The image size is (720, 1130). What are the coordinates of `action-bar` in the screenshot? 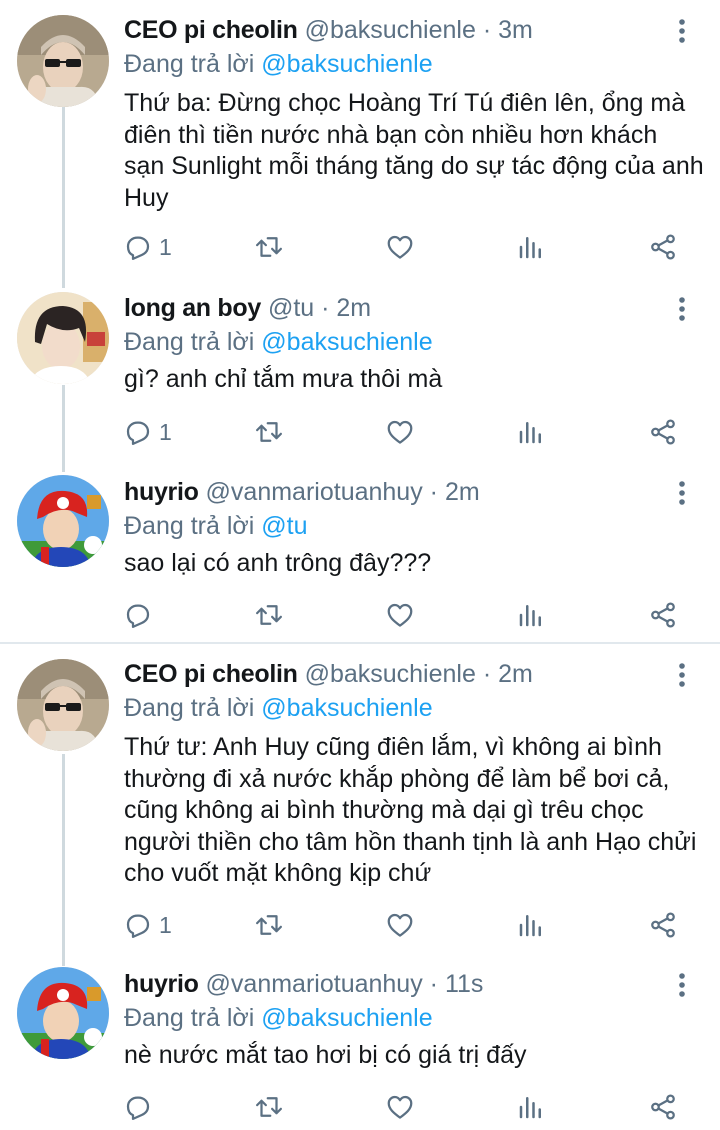 It's located at (360, 1107).